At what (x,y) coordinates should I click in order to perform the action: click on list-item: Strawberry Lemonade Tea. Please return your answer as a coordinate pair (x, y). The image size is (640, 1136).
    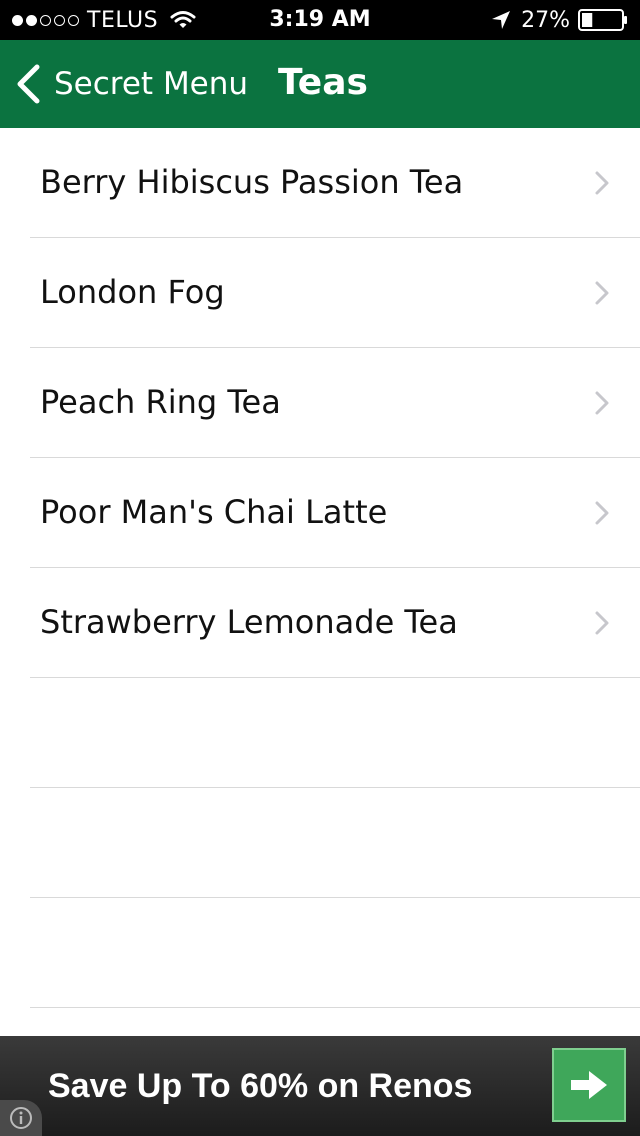
    Looking at the image, I should click on (335, 623).